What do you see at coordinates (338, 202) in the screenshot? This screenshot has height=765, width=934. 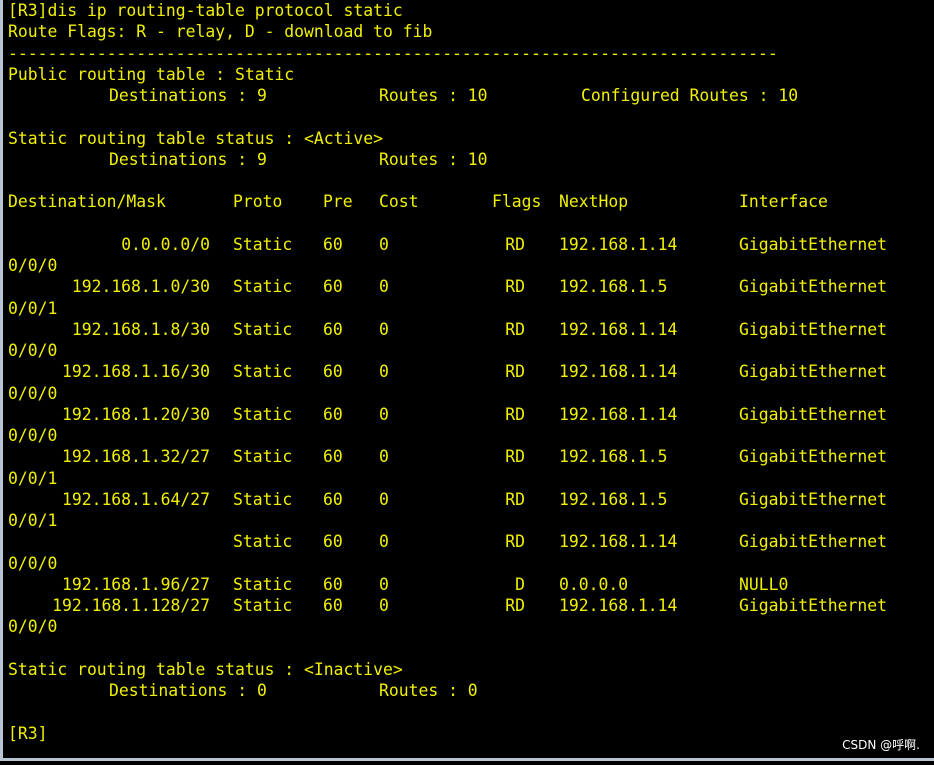 I see `header-pre: Pre` at bounding box center [338, 202].